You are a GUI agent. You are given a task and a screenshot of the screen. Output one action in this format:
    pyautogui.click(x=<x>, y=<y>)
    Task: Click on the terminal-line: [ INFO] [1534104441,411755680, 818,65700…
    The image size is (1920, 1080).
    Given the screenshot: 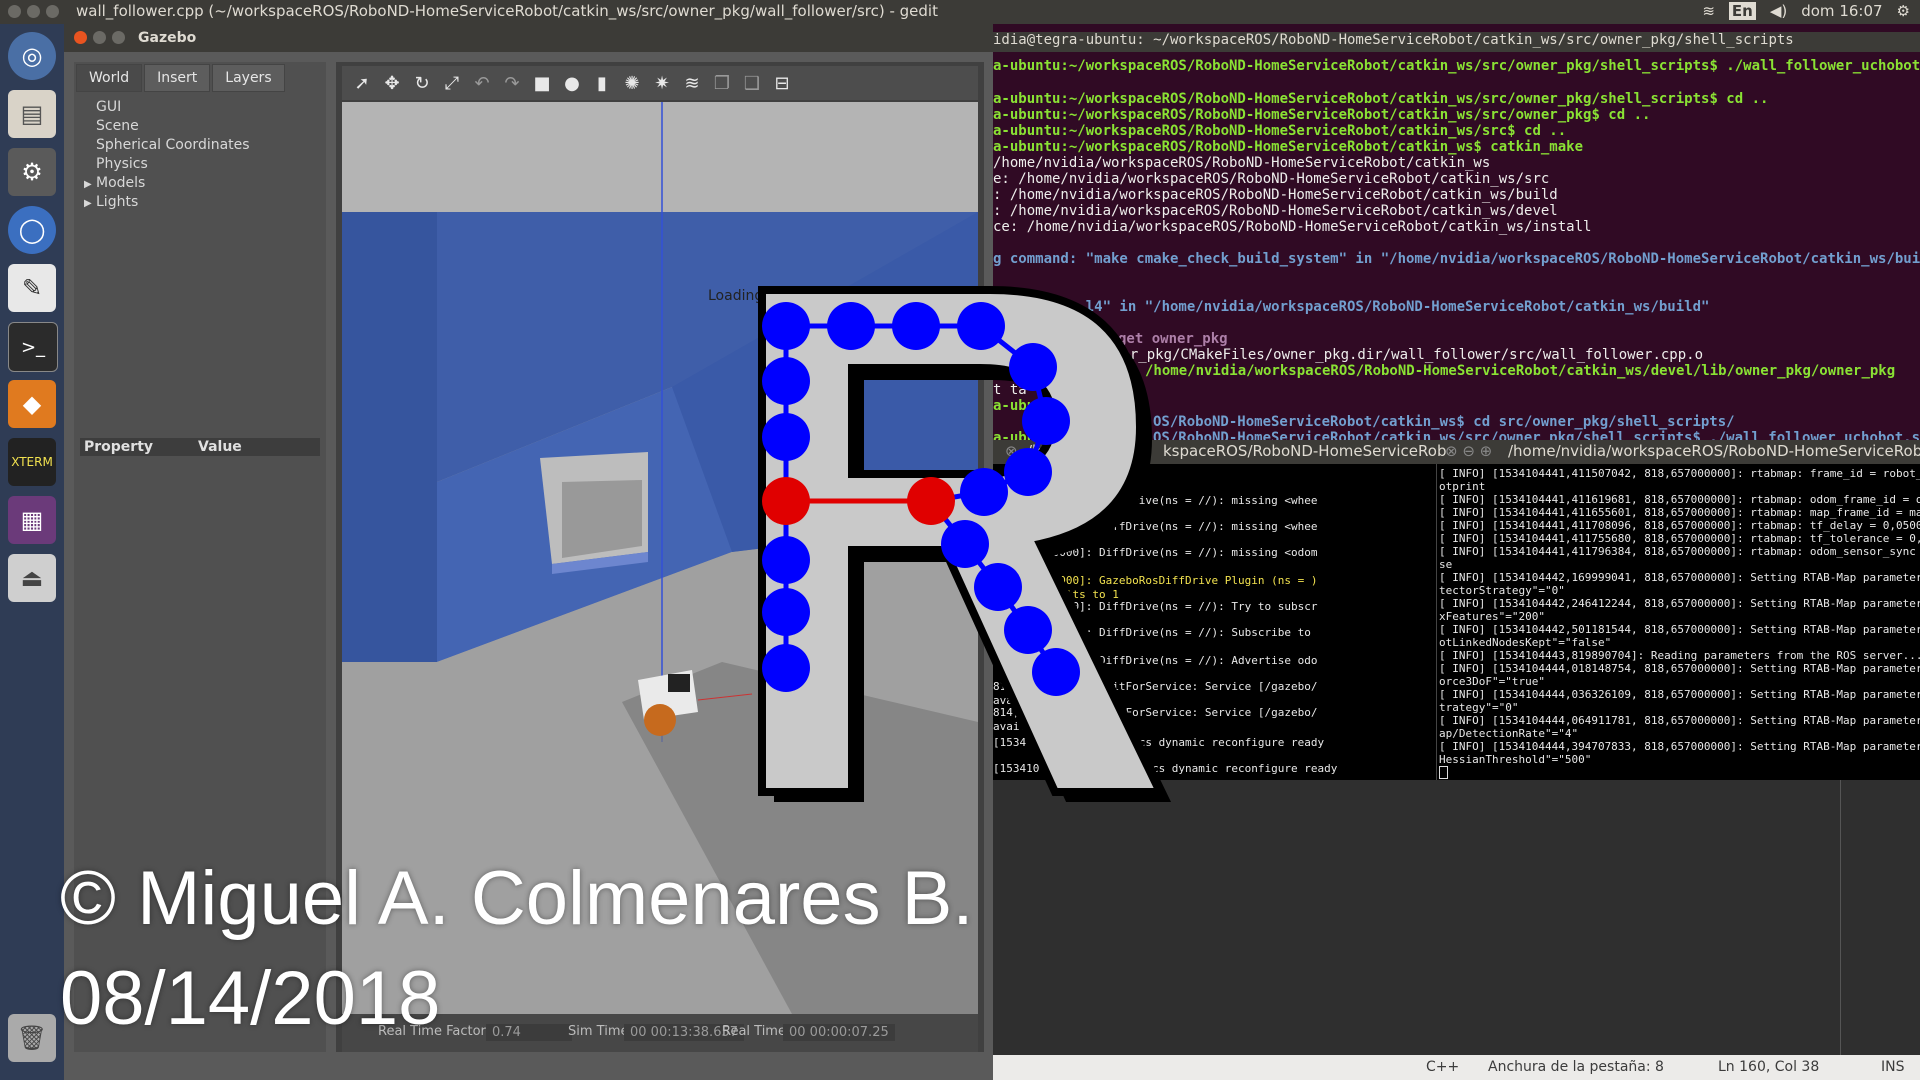 What is the action you would take?
    pyautogui.click(x=1679, y=538)
    